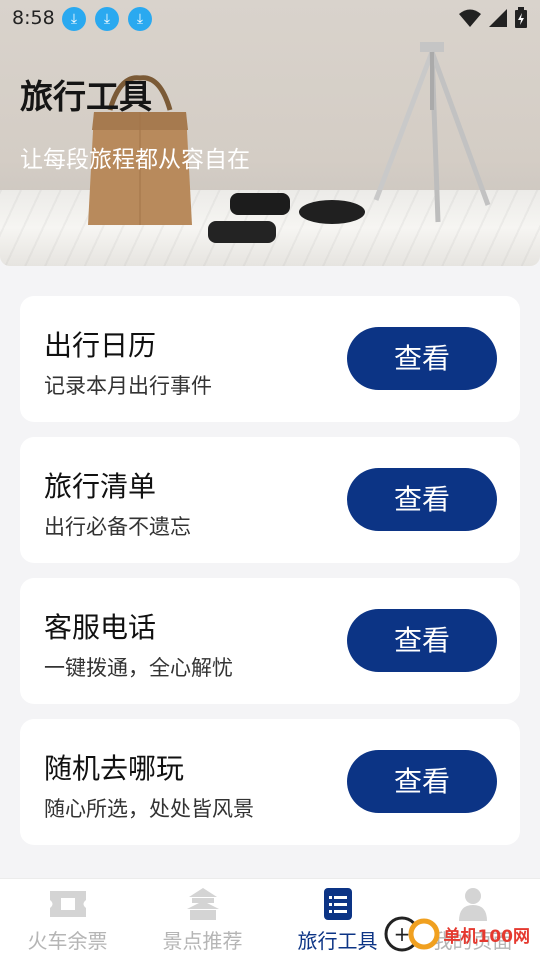 This screenshot has height=960, width=540. Describe the element at coordinates (422, 640) in the screenshot. I see `view-service-button: 查看` at that location.